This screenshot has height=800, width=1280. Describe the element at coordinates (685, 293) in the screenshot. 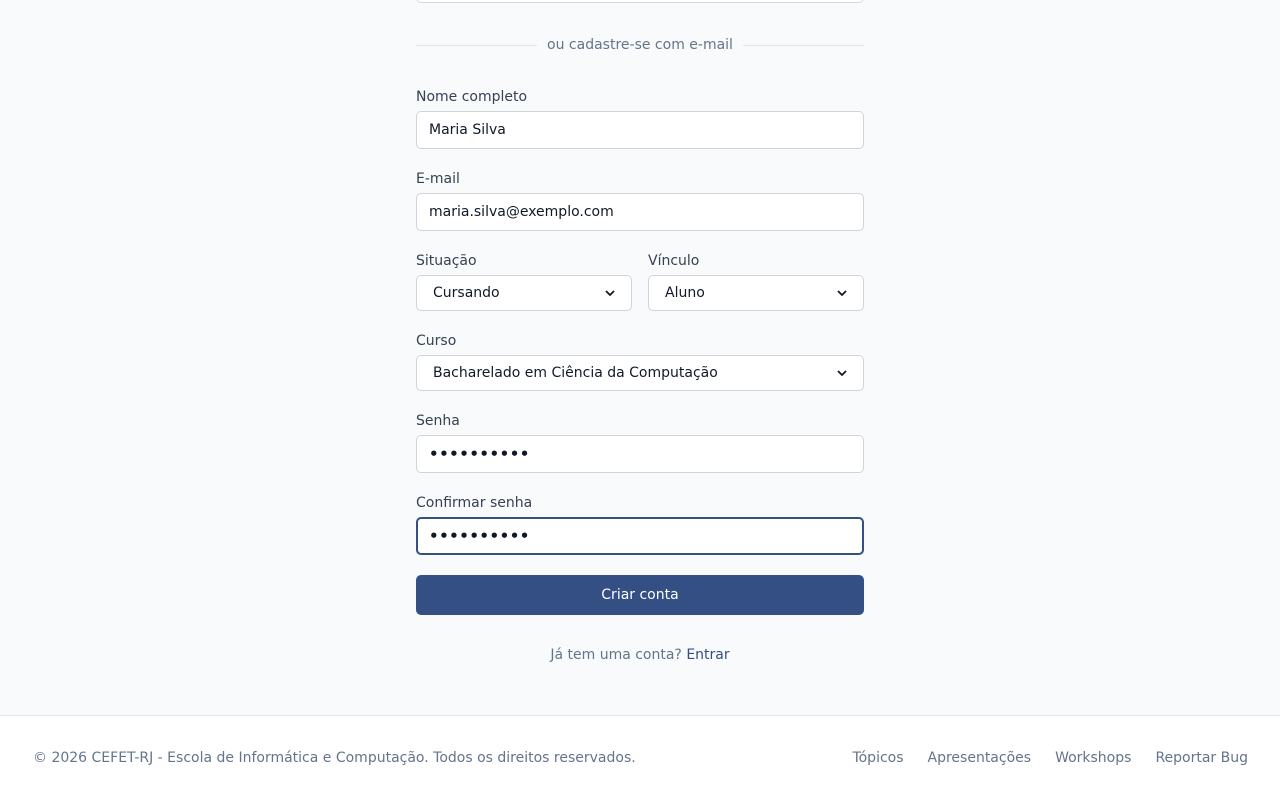

I see `vinculo-selected: Aluno` at that location.